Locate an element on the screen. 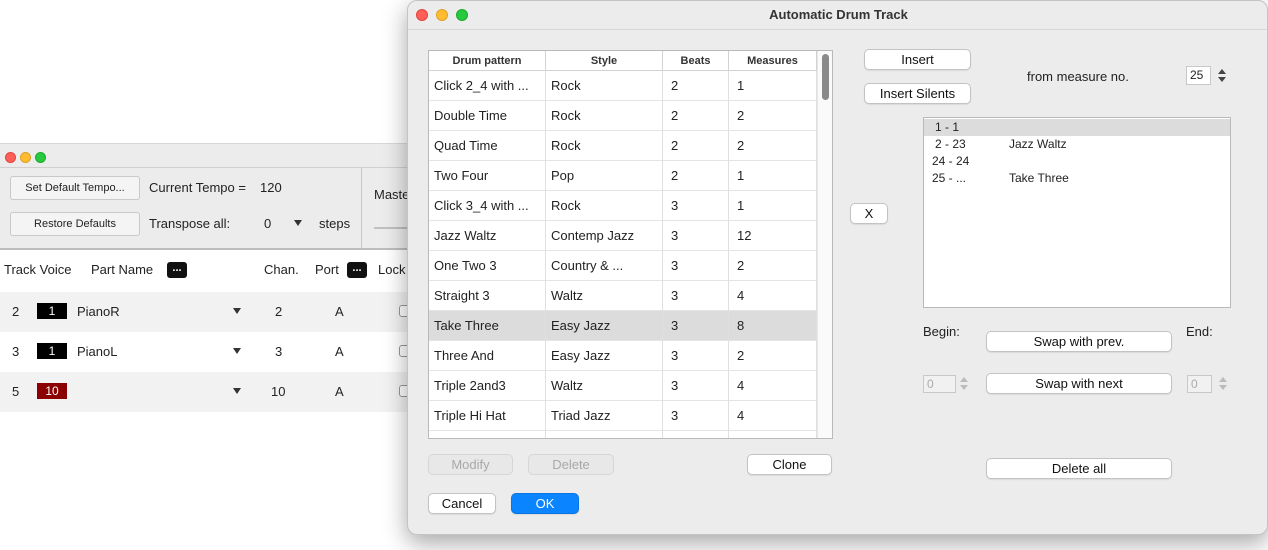 The height and width of the screenshot is (550, 1268). begin-field: 0 is located at coordinates (939, 384).